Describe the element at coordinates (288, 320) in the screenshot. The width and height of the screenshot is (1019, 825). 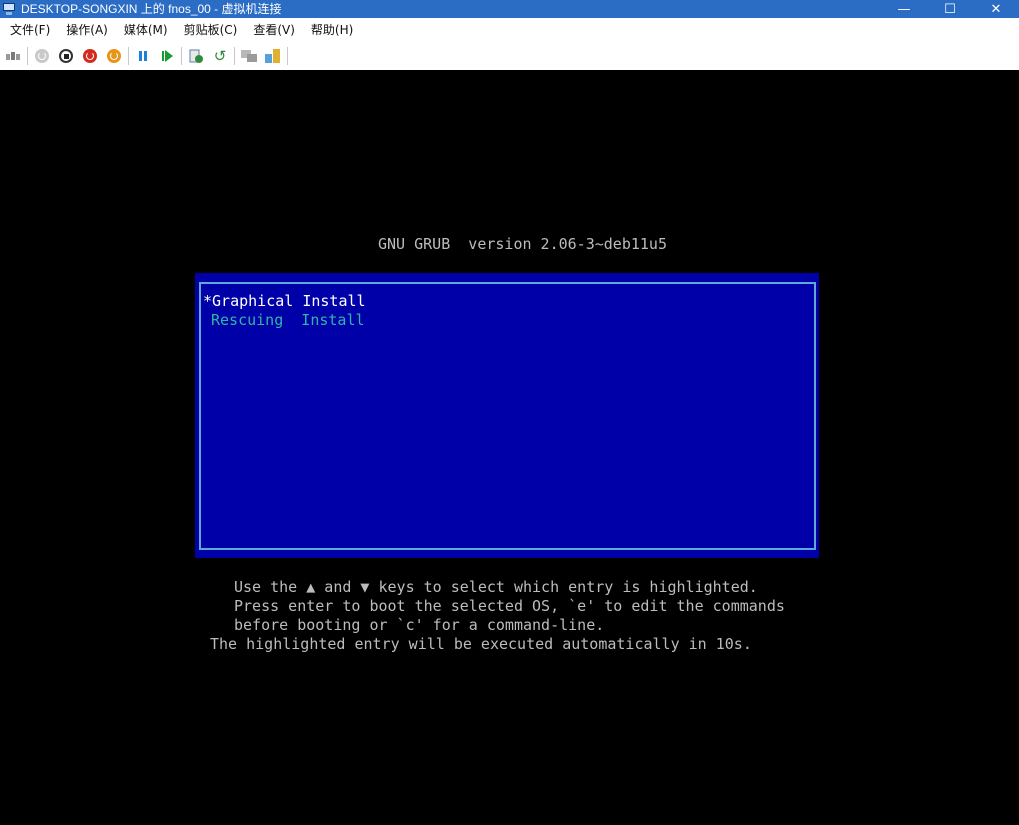
I see `boot-entry-rescuing-install: Rescuing Install` at that location.